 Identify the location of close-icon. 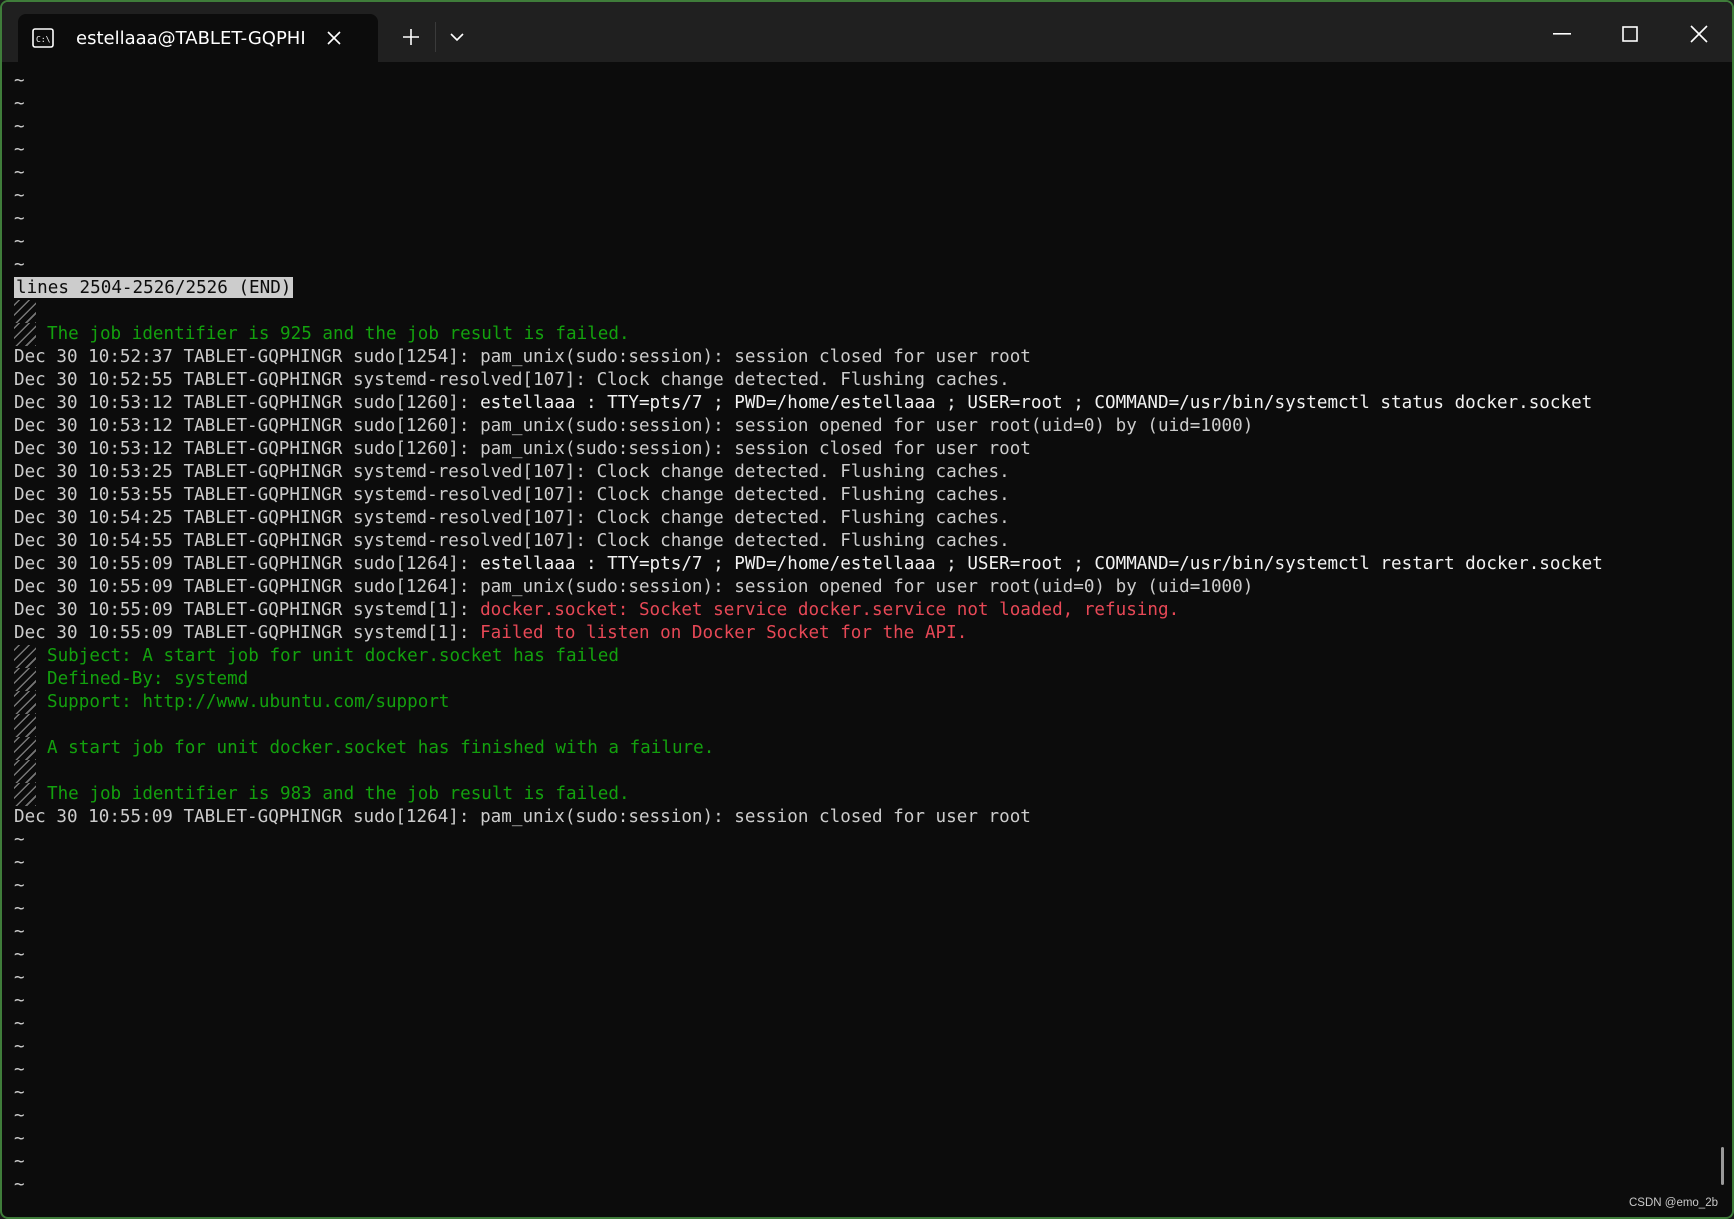
(1699, 34).